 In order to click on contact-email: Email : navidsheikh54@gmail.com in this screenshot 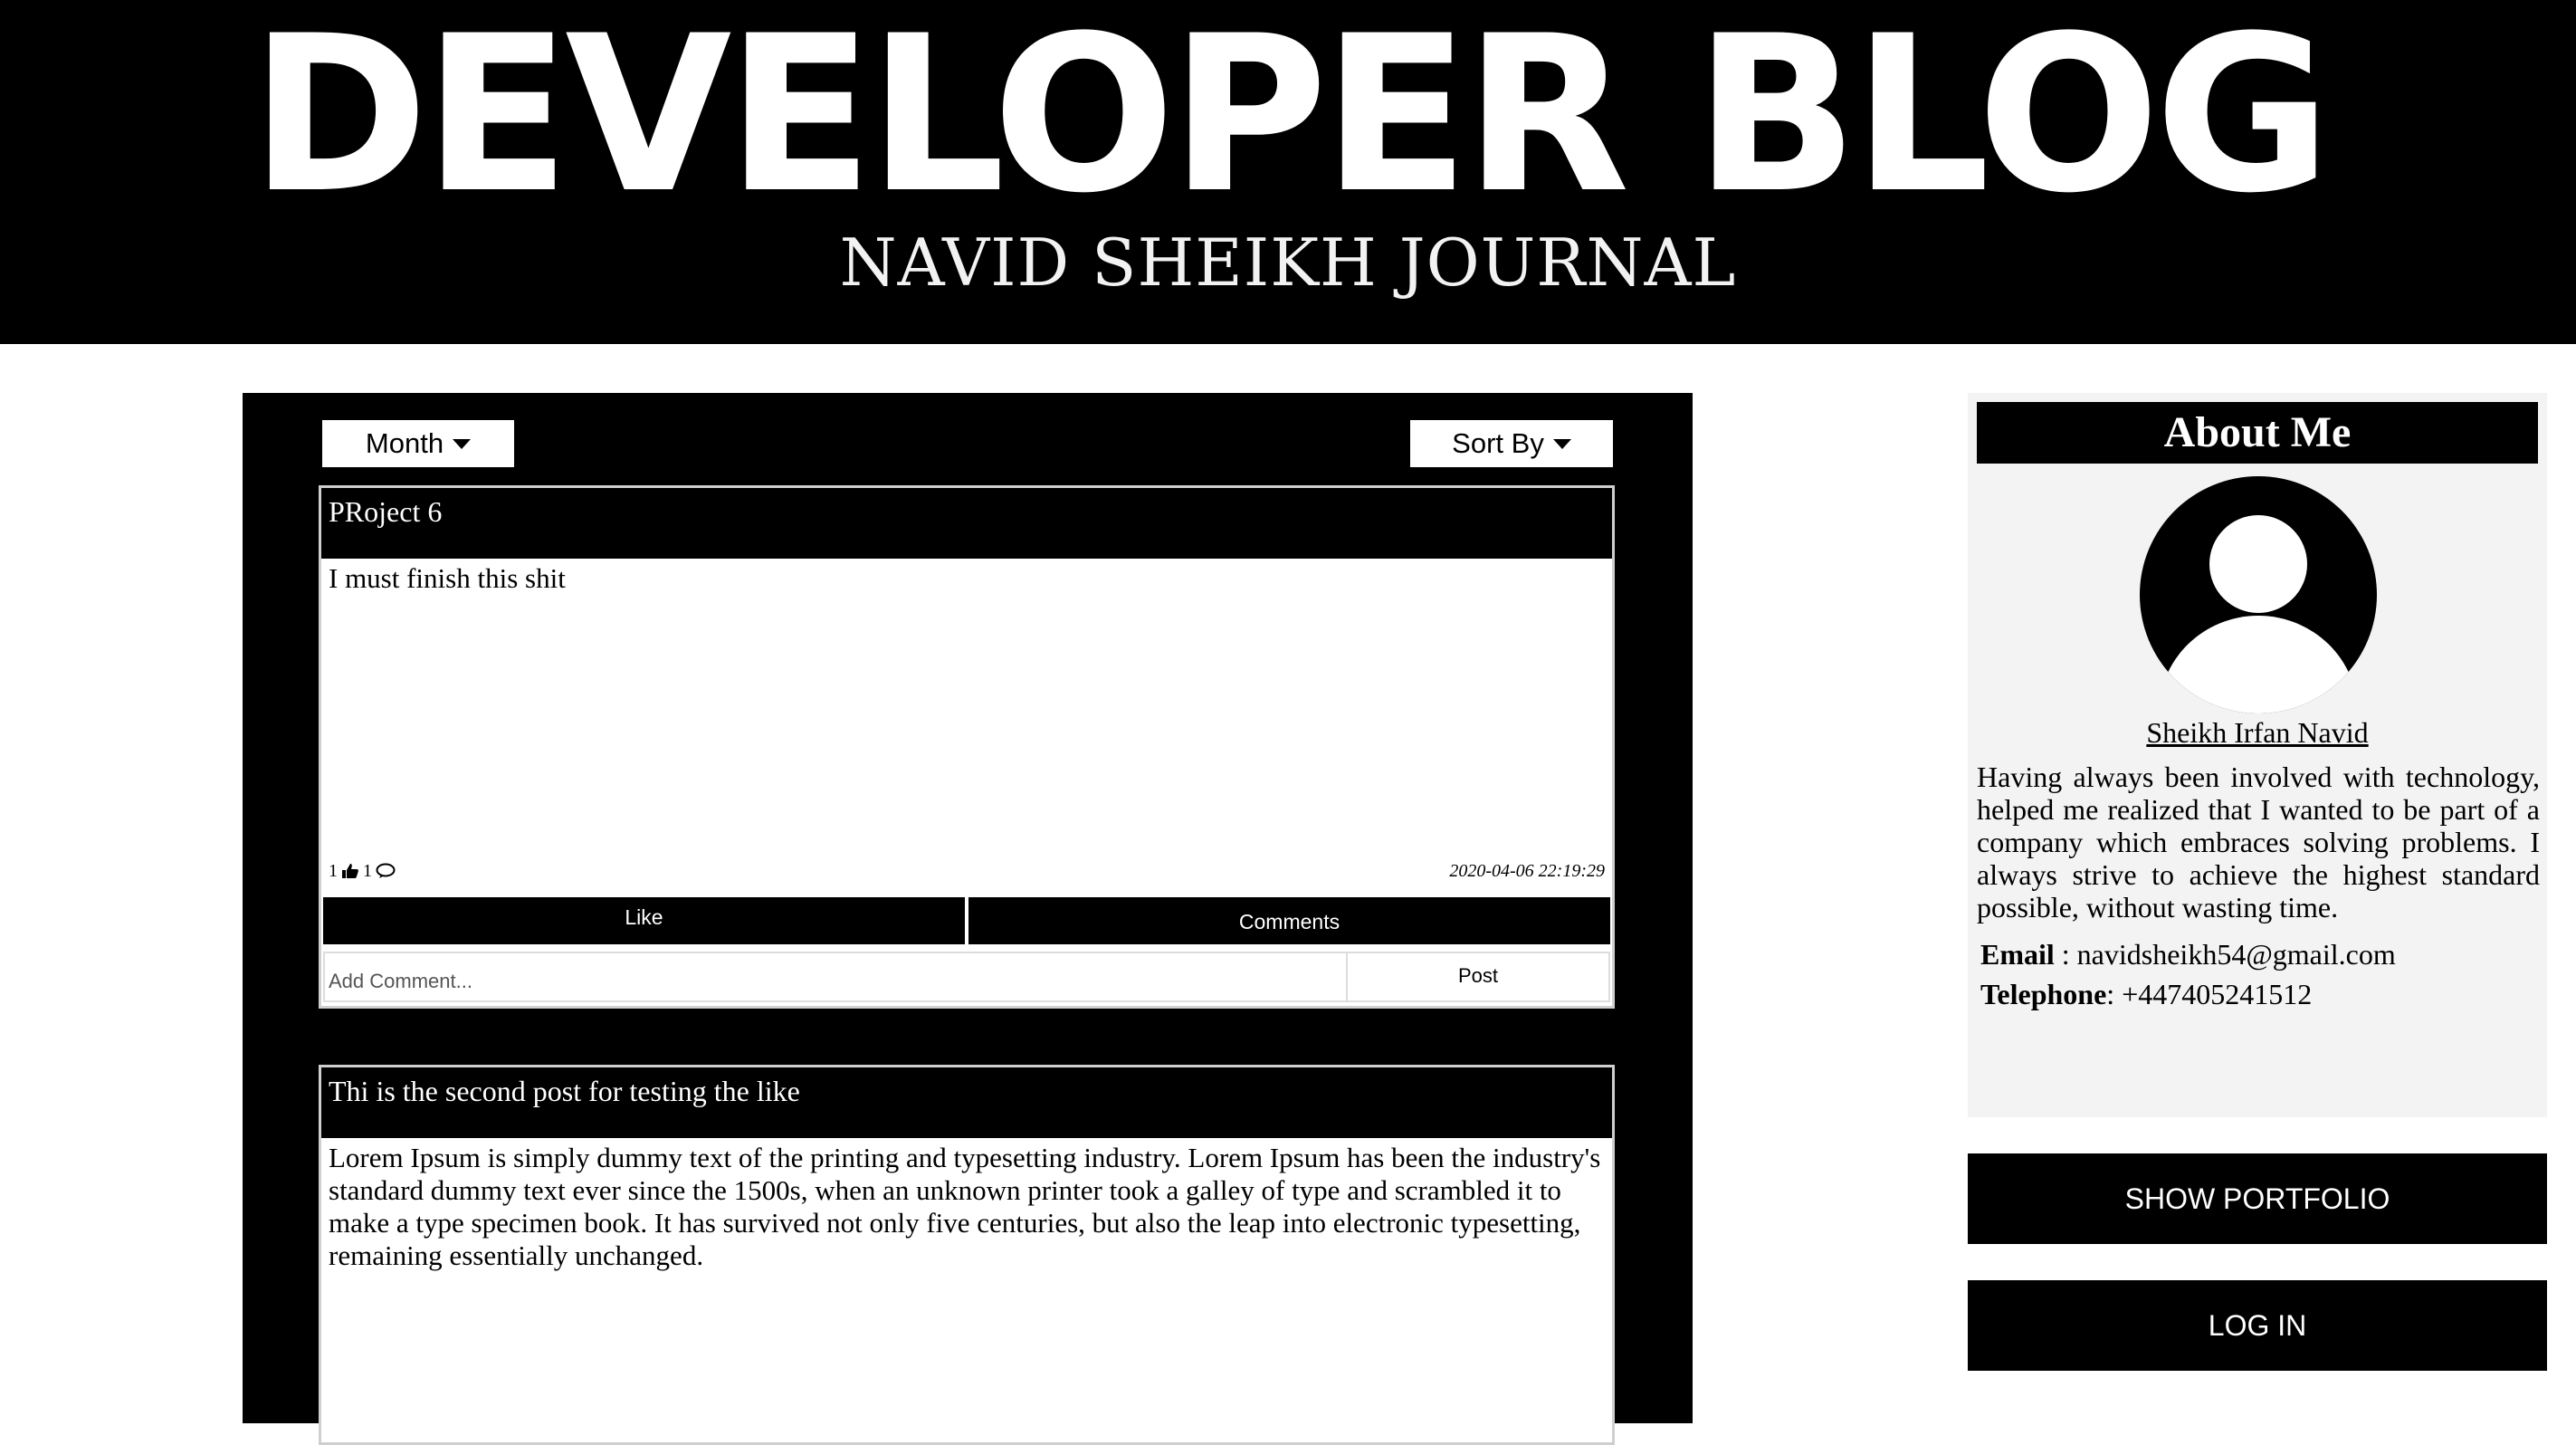, I will do `click(2260, 954)`.